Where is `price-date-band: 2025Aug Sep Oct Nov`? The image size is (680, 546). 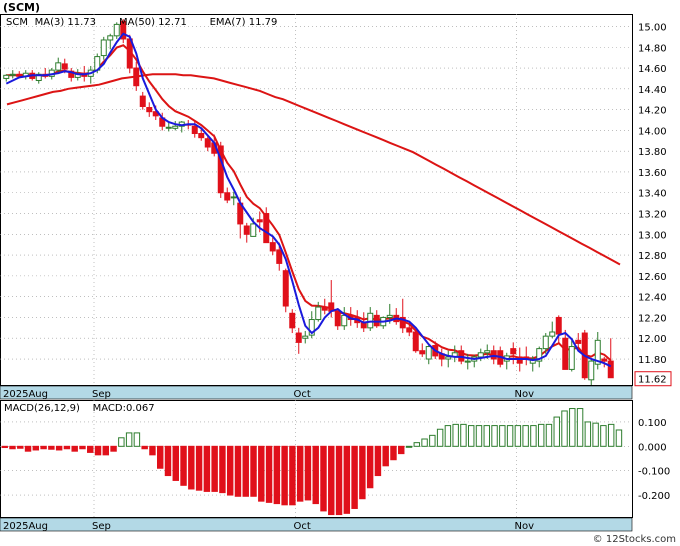 price-date-band: 2025Aug Sep Oct Nov is located at coordinates (316, 392).